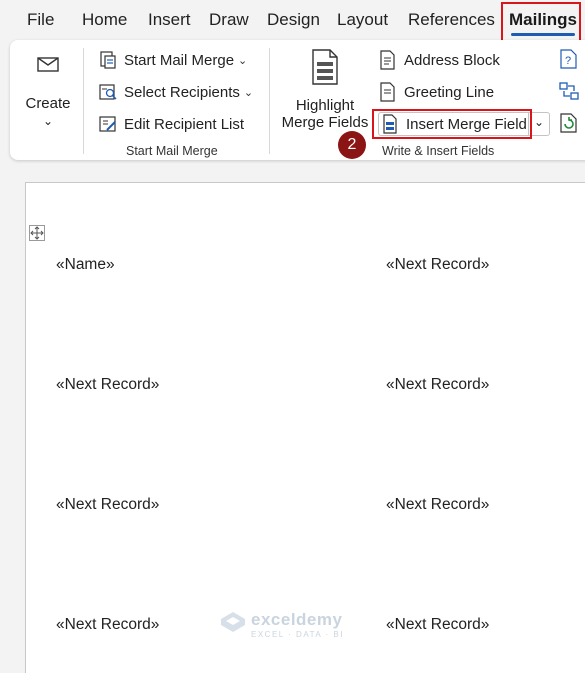  Describe the element at coordinates (233, 624) in the screenshot. I see `exceldemy-logo-icon` at that location.